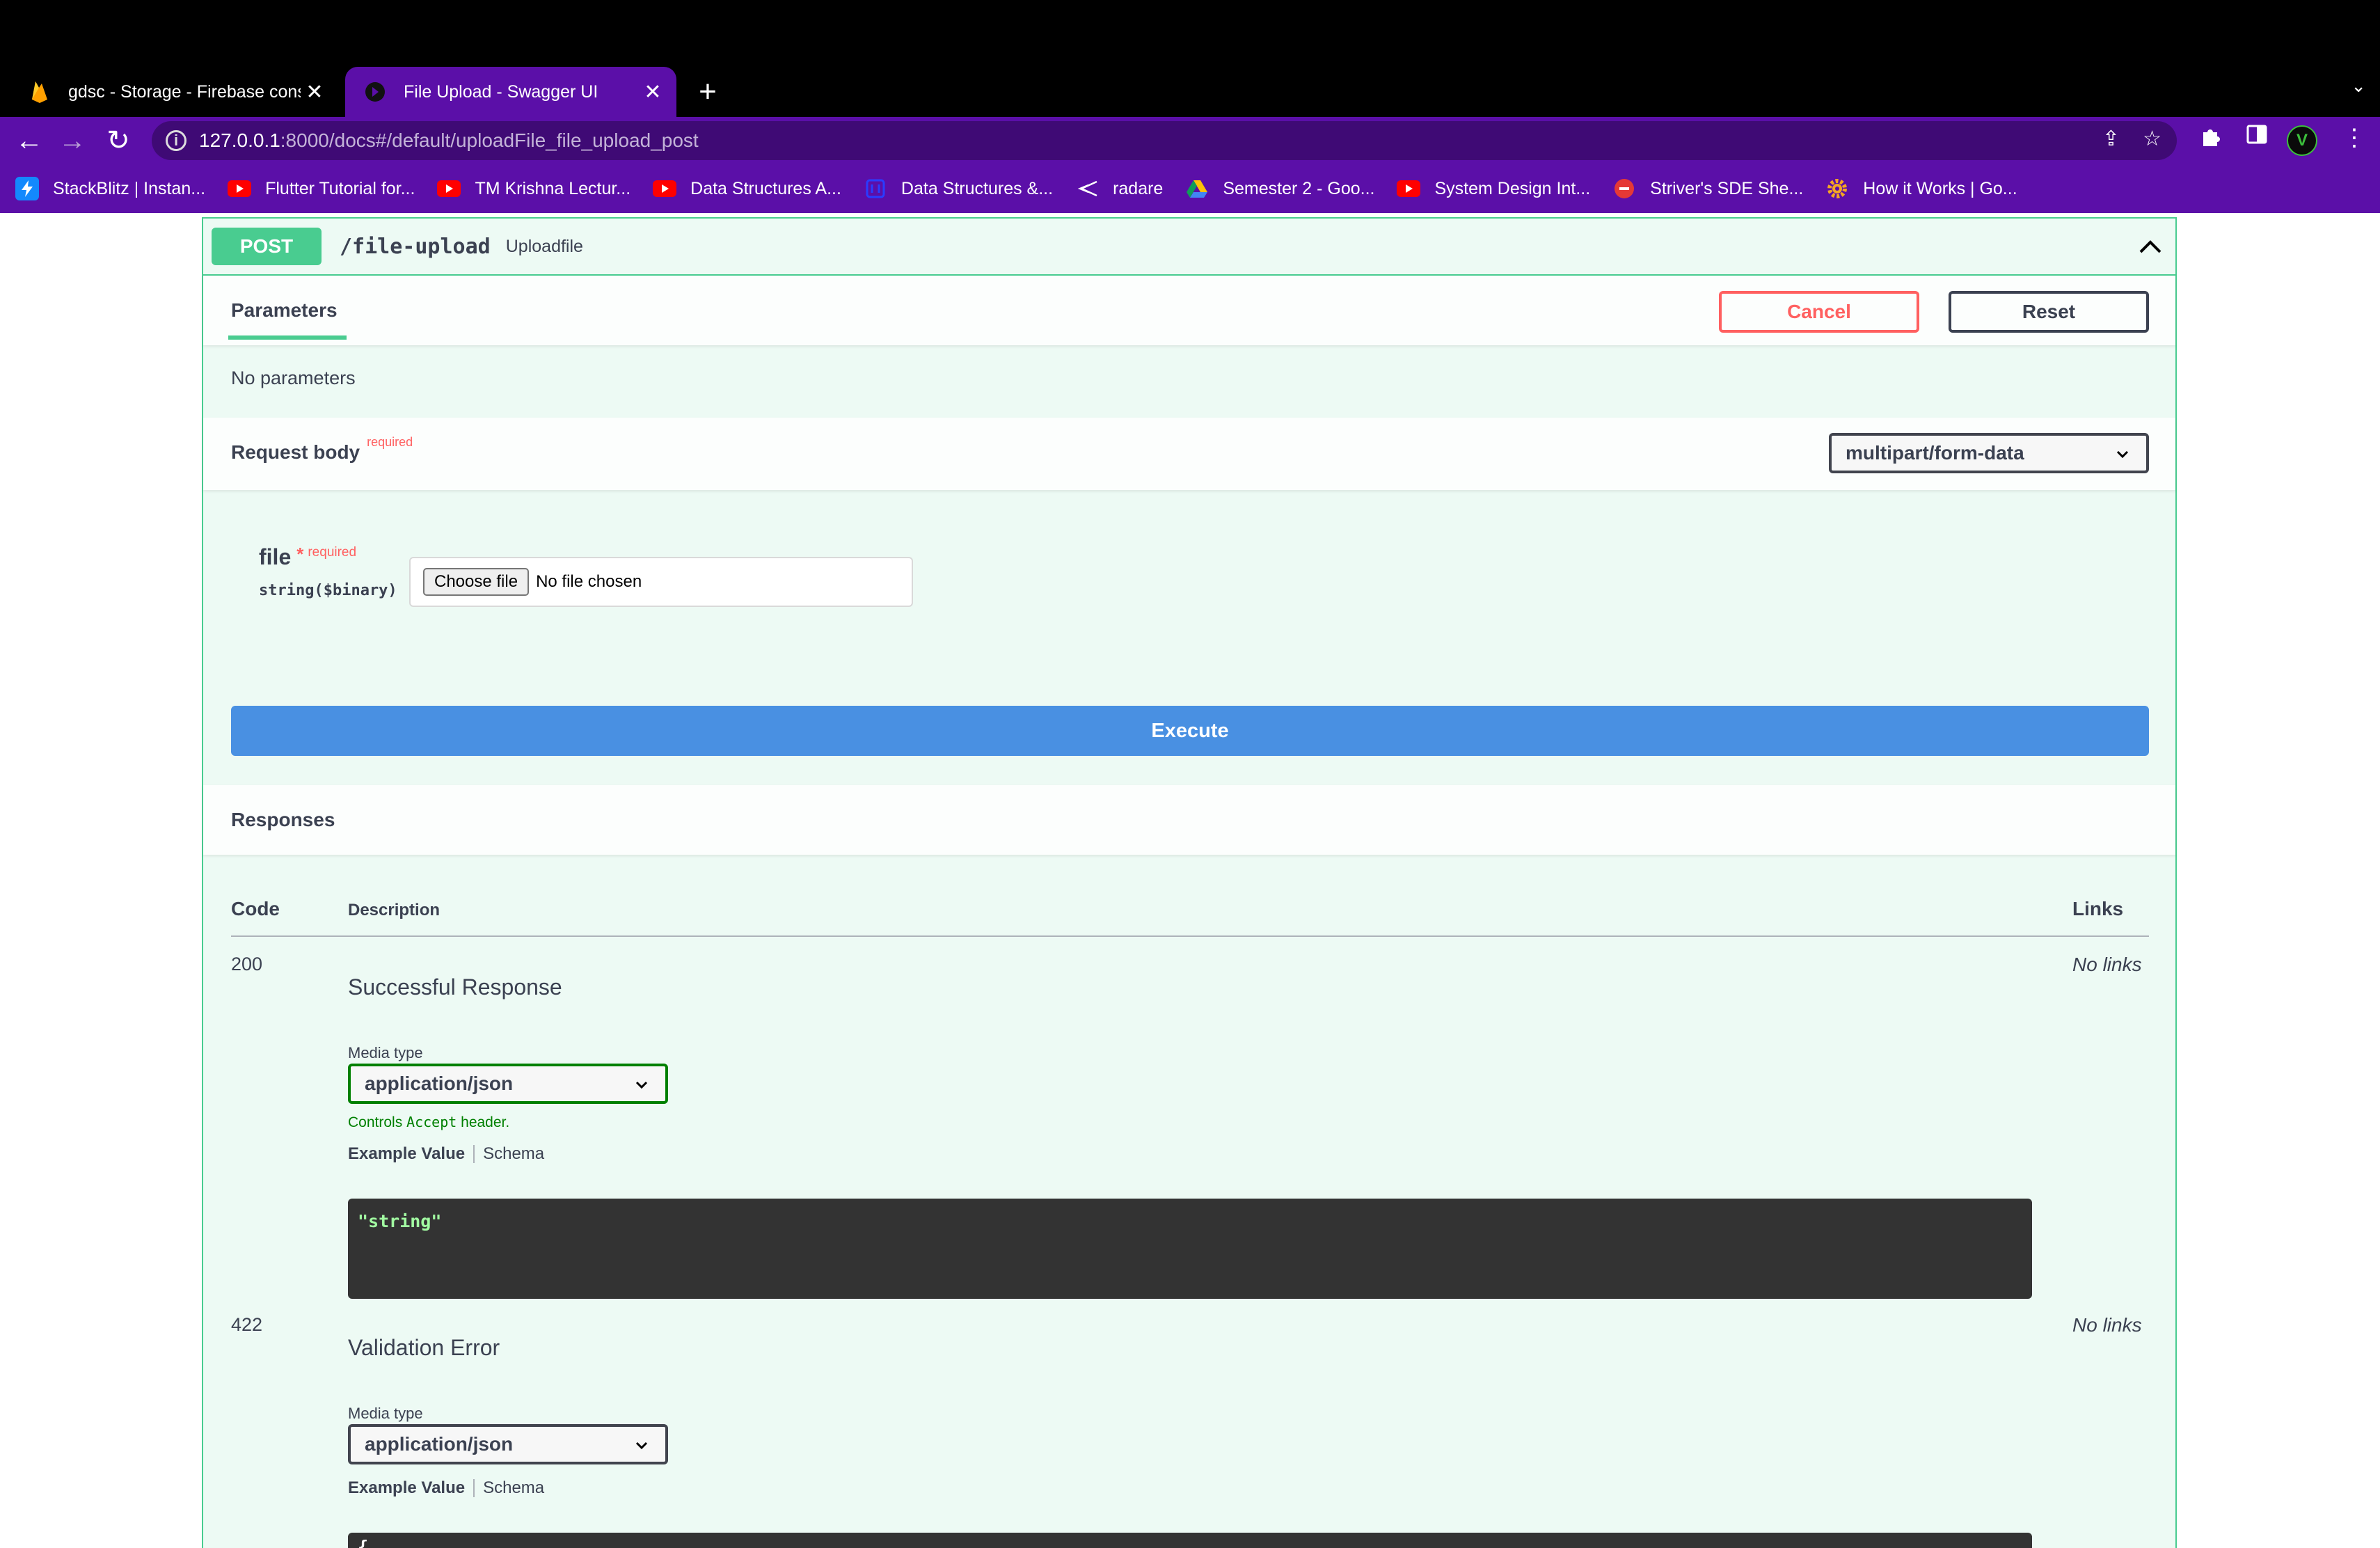  What do you see at coordinates (1119, 188) in the screenshot?
I see `bookmark-radare: radare` at bounding box center [1119, 188].